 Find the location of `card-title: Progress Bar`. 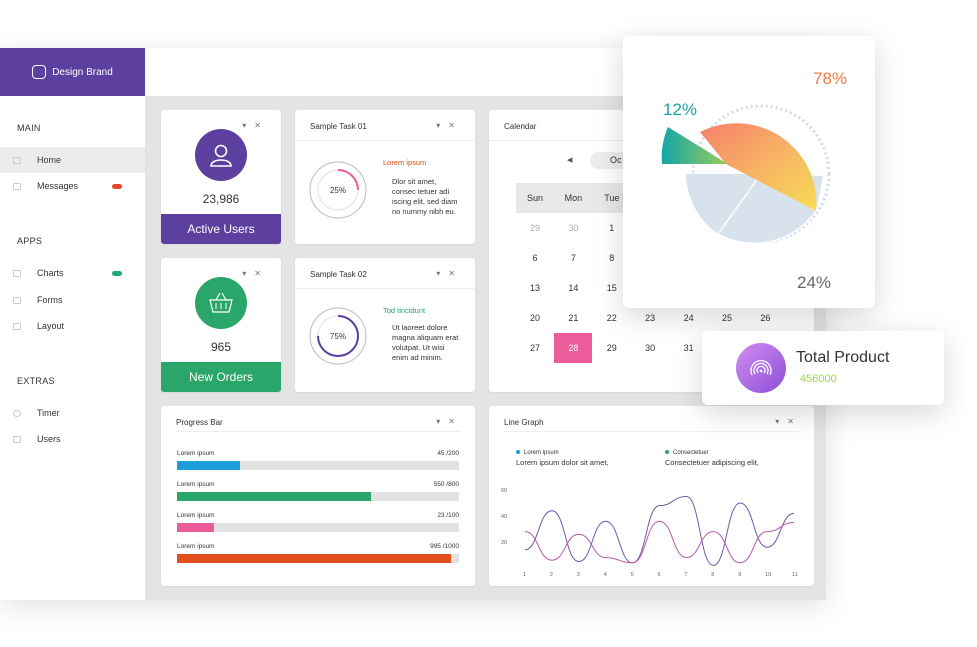

card-title: Progress Bar is located at coordinates (199, 422).